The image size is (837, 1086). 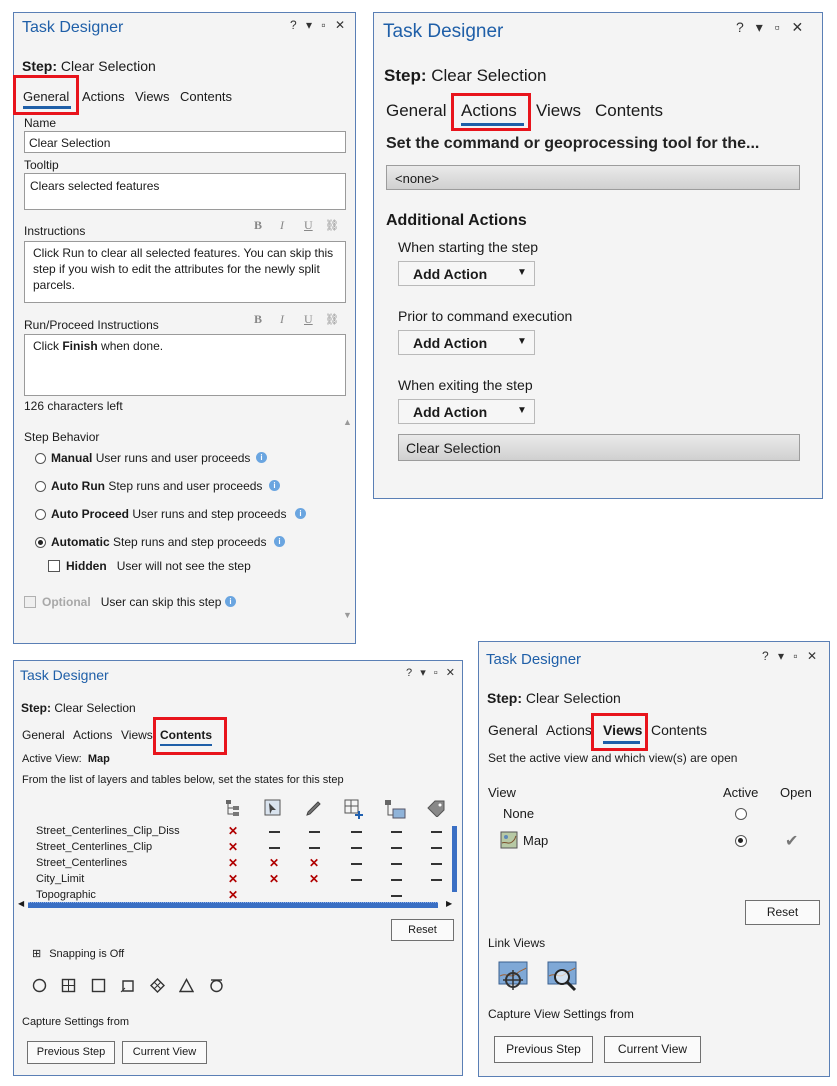 What do you see at coordinates (40, 542) in the screenshot?
I see `radio-automatic` at bounding box center [40, 542].